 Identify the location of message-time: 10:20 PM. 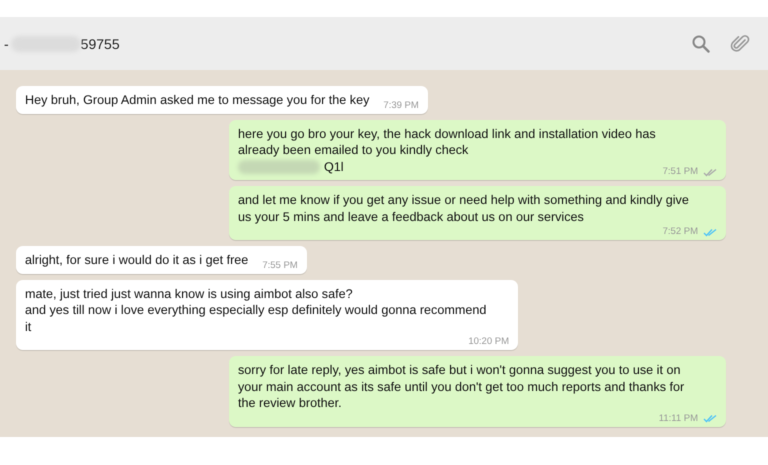
(488, 342).